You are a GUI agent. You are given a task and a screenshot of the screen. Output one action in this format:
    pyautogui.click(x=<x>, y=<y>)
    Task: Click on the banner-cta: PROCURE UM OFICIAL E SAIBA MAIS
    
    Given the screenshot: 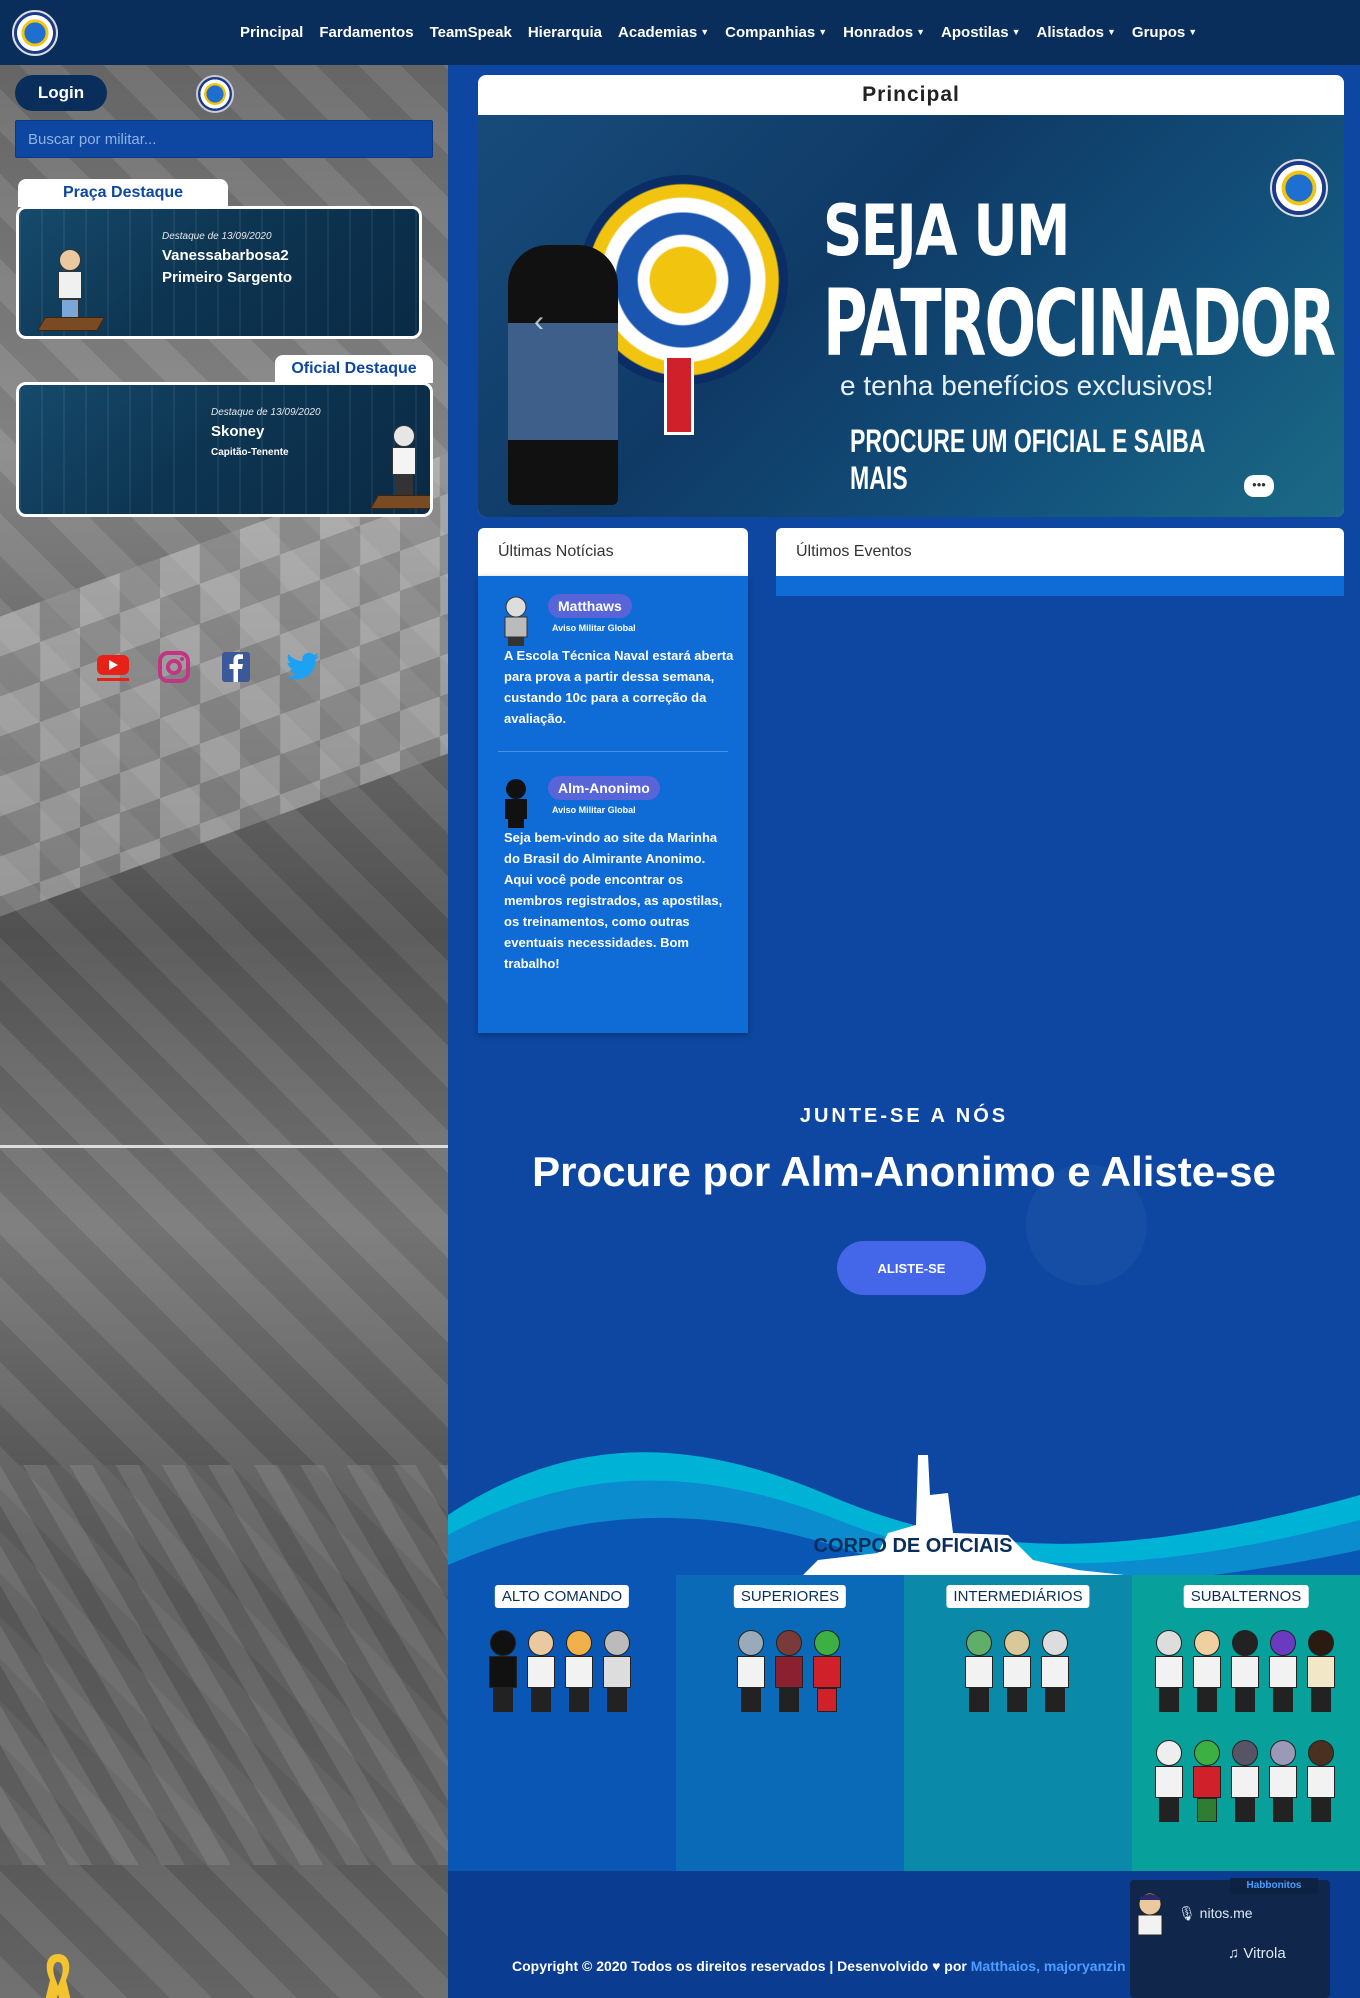 What is the action you would take?
    pyautogui.click(x=1027, y=459)
    